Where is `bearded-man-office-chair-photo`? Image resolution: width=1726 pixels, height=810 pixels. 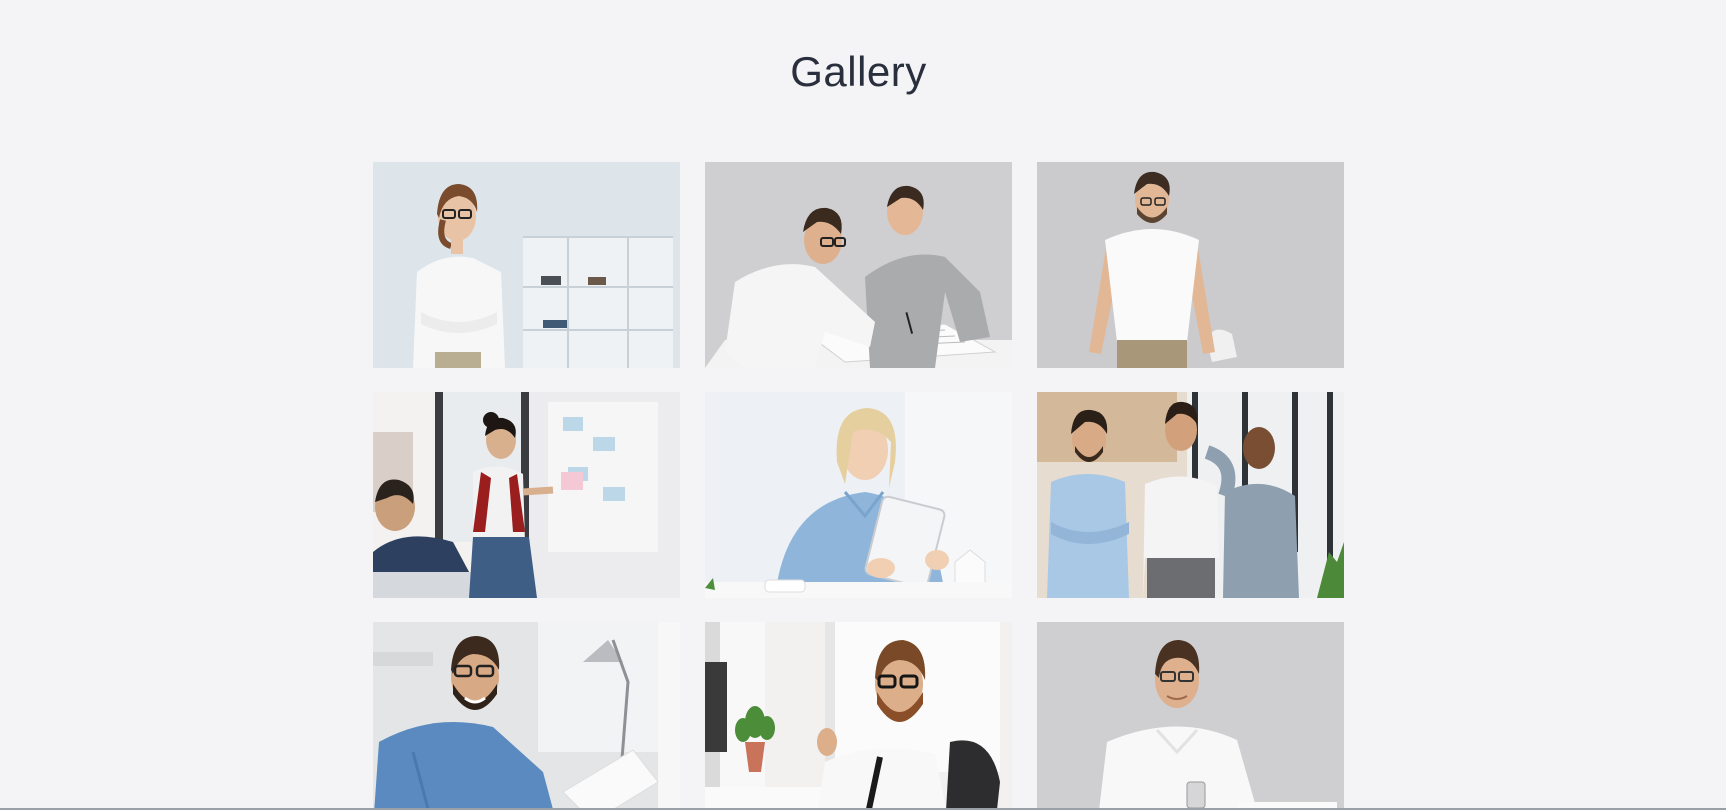 bearded-man-office-chair-photo is located at coordinates (858, 716).